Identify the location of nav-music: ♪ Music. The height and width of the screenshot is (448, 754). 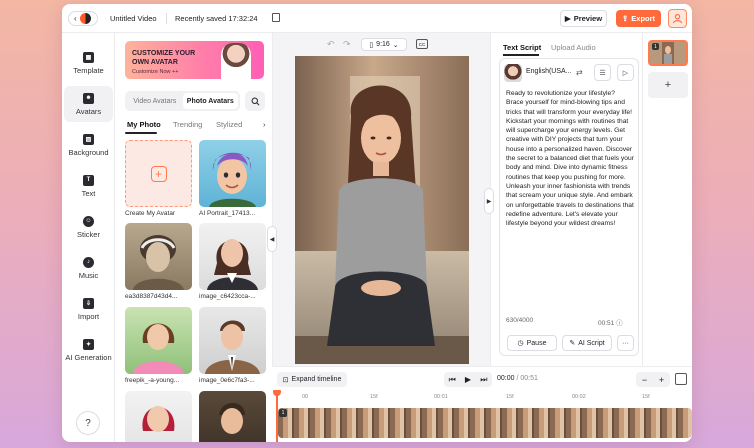
(88, 268).